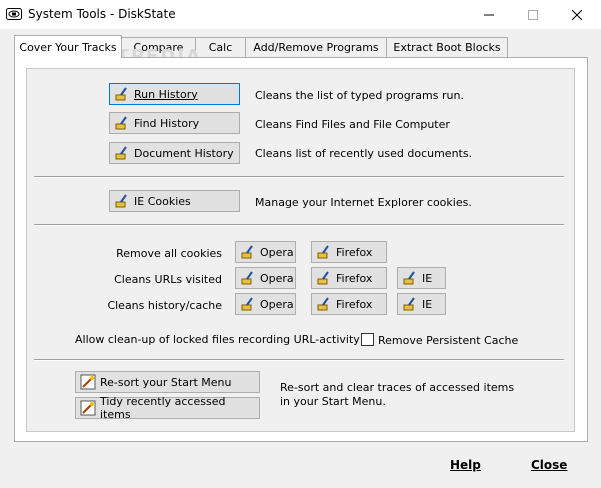  What do you see at coordinates (163, 408) in the screenshot?
I see `button-label: Tidy recently accessed items` at bounding box center [163, 408].